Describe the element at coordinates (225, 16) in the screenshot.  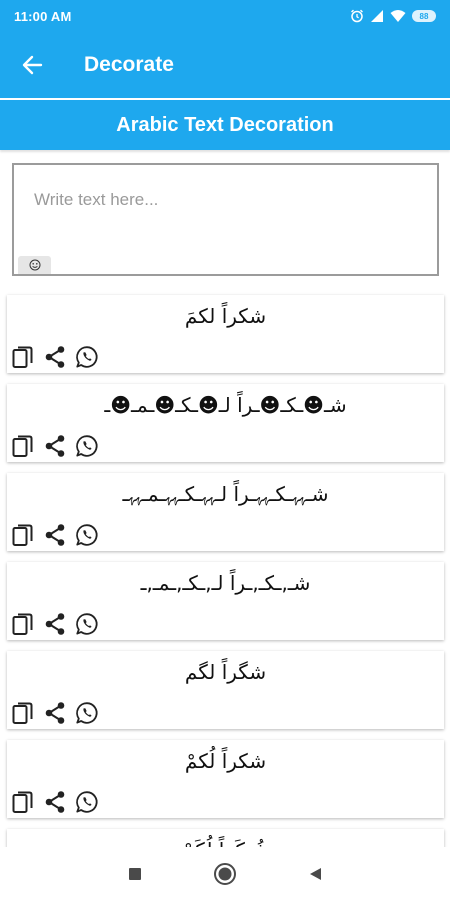
I see `status-bar: 11:00 AM 88` at that location.